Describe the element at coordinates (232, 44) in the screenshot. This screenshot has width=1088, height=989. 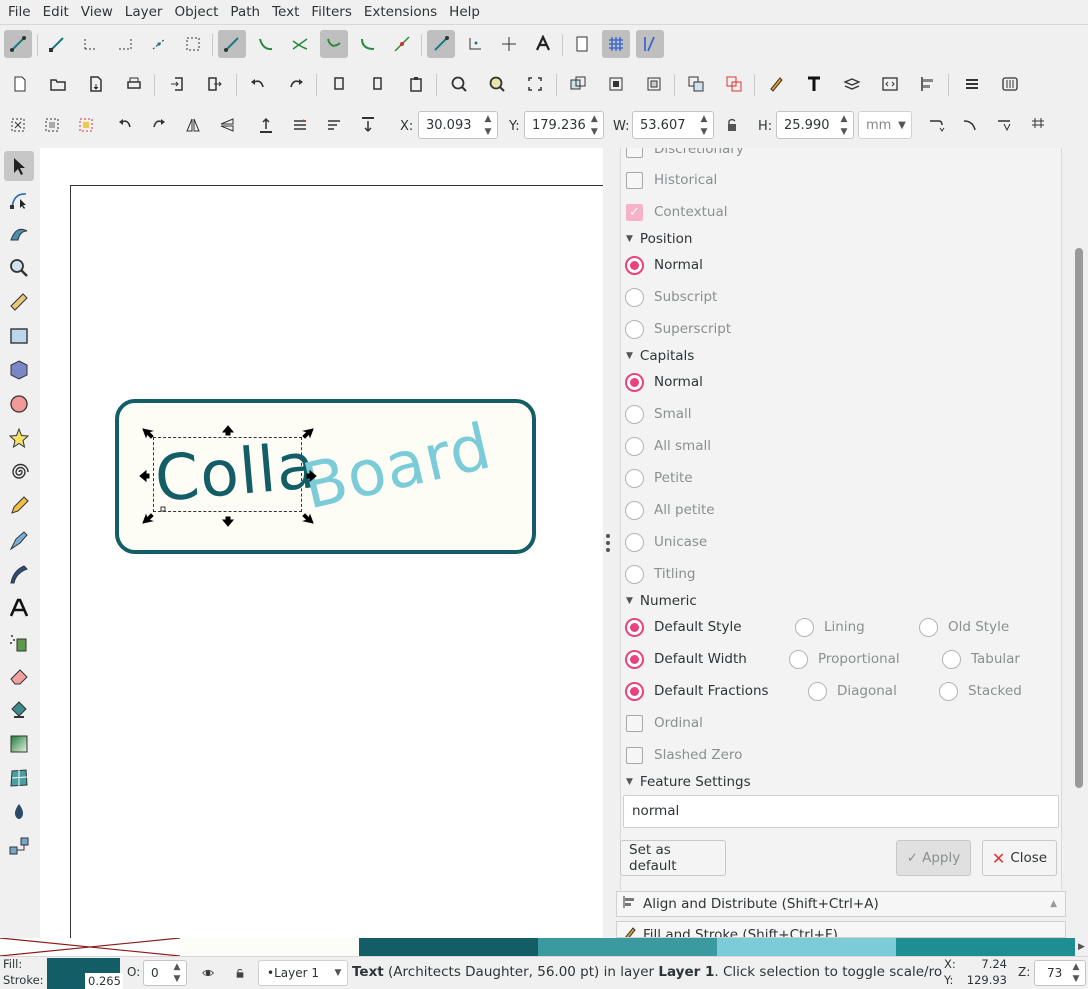
I see `snap-nodes-icon` at that location.